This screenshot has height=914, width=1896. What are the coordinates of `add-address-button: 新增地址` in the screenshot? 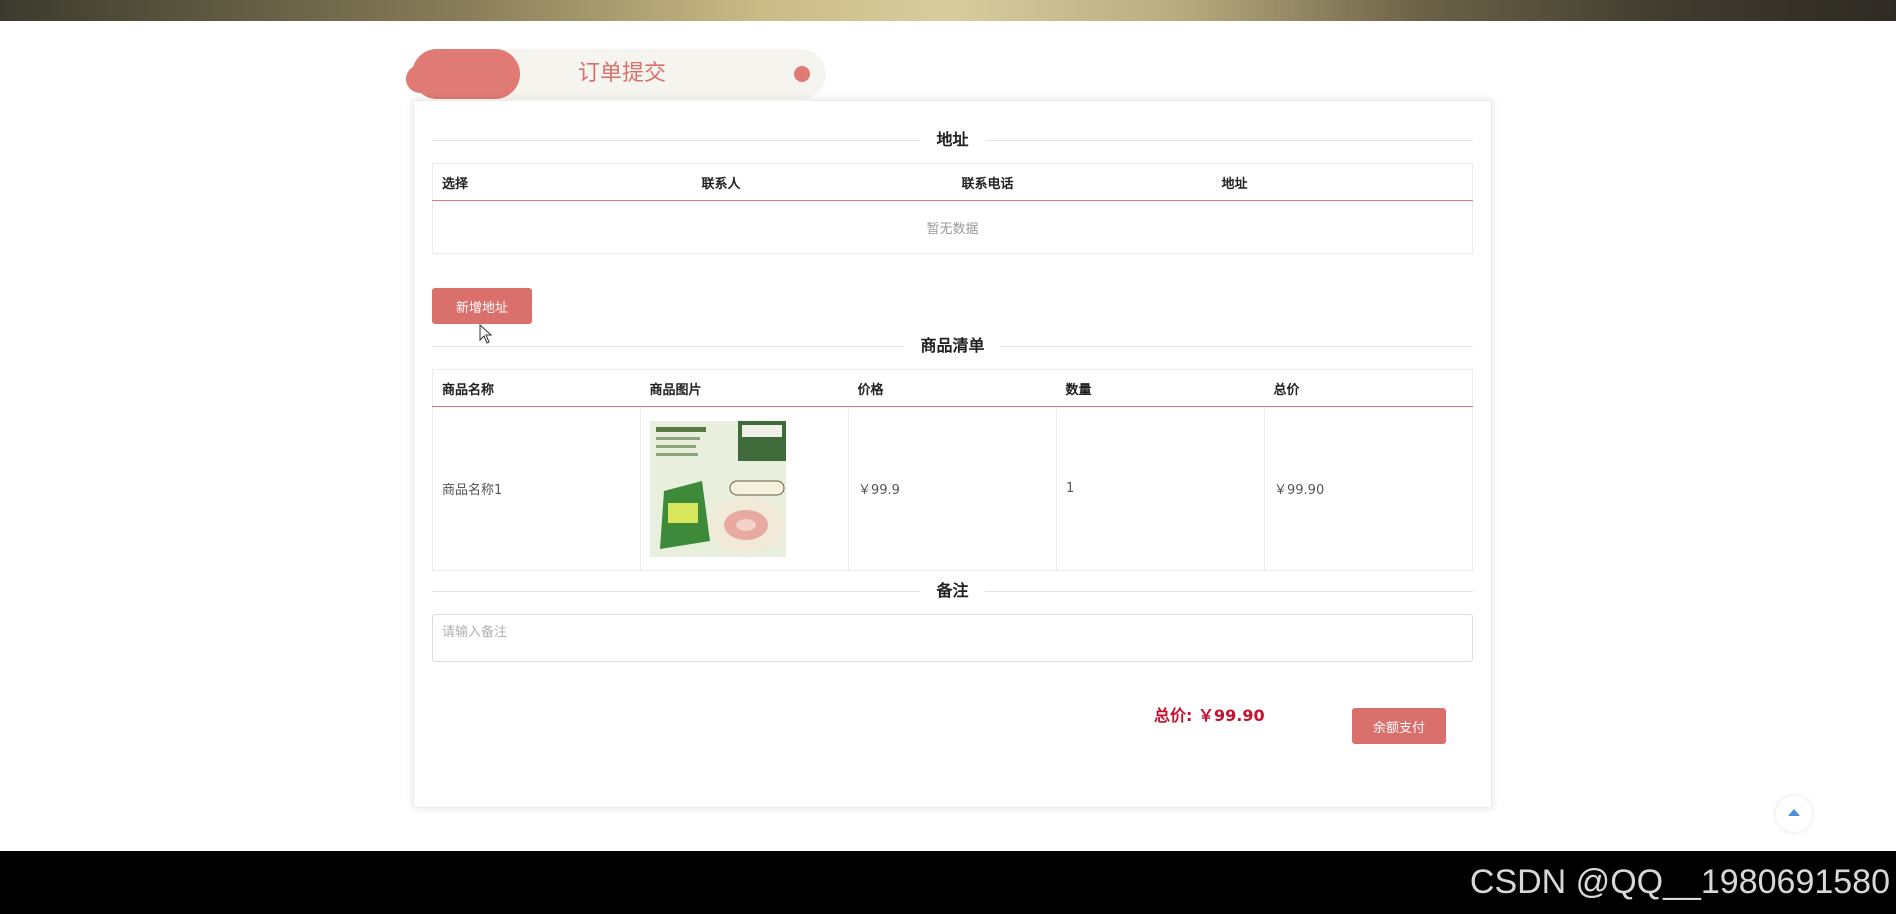 It's located at (482, 306).